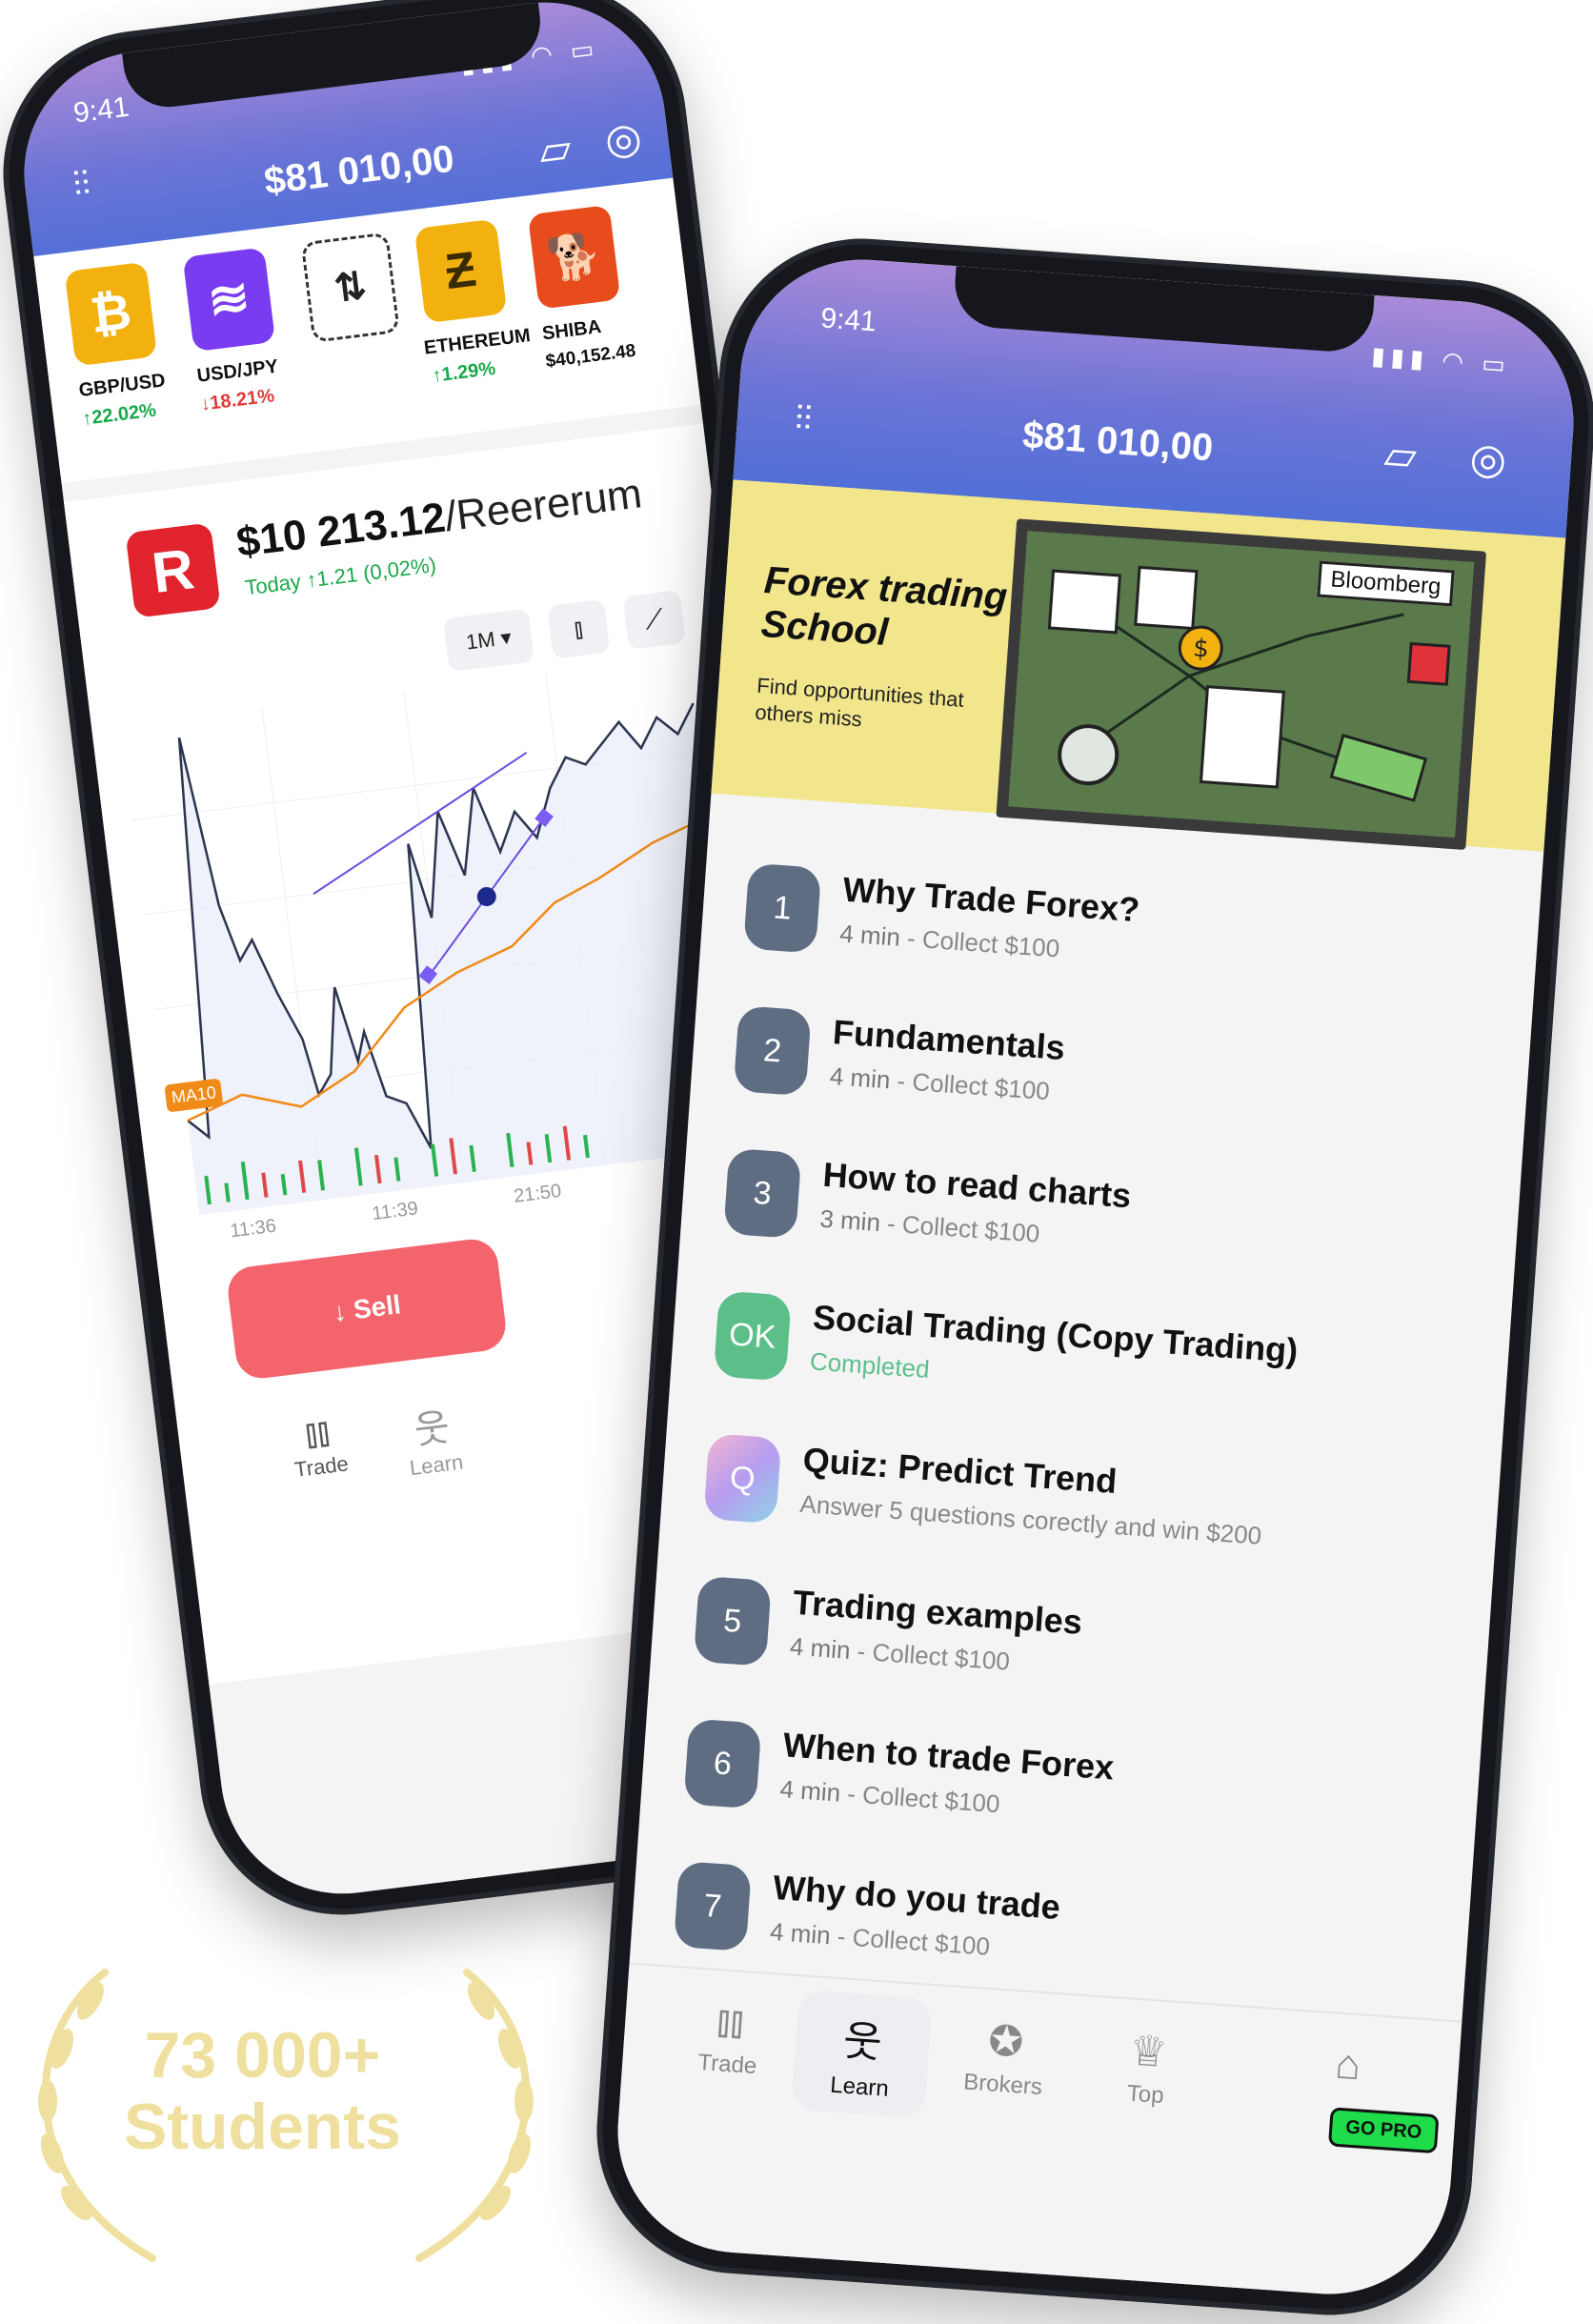 Image resolution: width=1593 pixels, height=2324 pixels. I want to click on completed-badge: OK, so click(752, 1336).